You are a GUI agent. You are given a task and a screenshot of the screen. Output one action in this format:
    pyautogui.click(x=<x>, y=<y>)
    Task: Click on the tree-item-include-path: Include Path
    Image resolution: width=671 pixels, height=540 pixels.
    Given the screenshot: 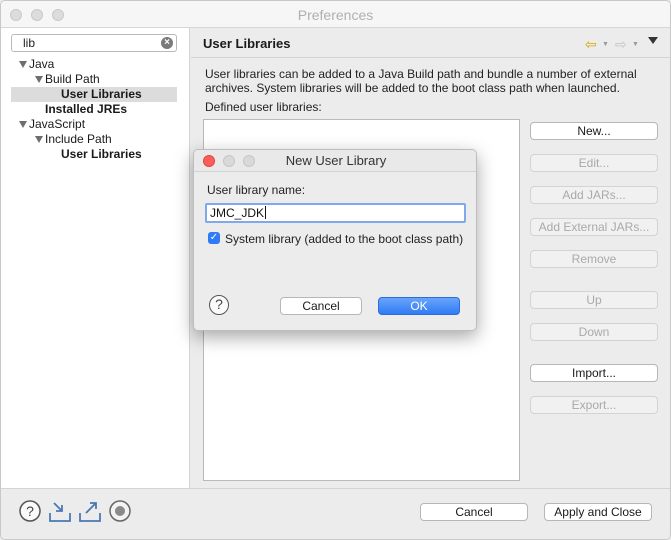 What is the action you would take?
    pyautogui.click(x=73, y=139)
    